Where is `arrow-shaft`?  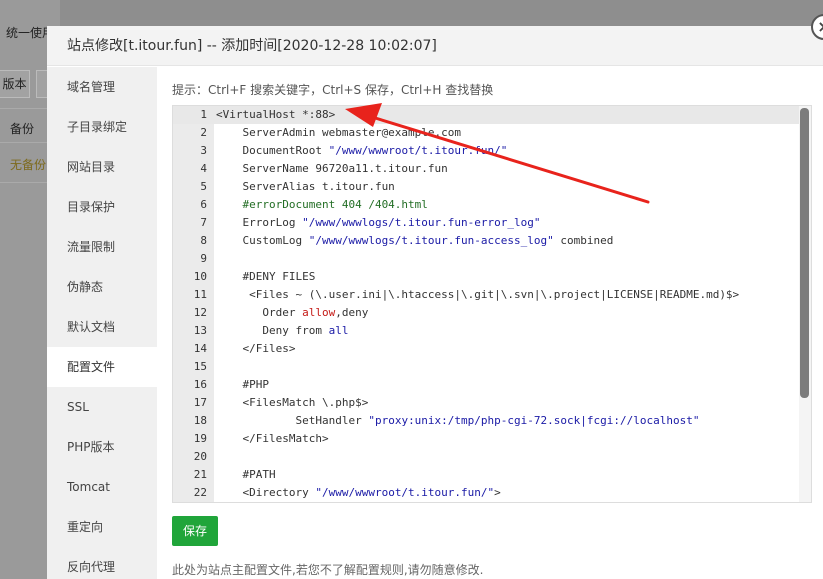 arrow-shaft is located at coordinates (510, 159).